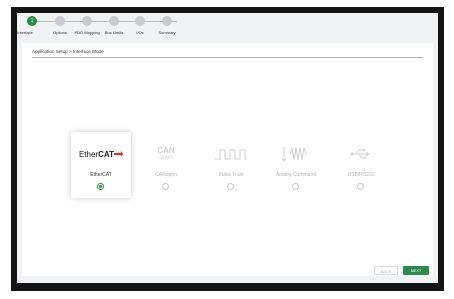 This screenshot has width=454, height=299. What do you see at coordinates (230, 186) in the screenshot?
I see `radio-pulse-train` at bounding box center [230, 186].